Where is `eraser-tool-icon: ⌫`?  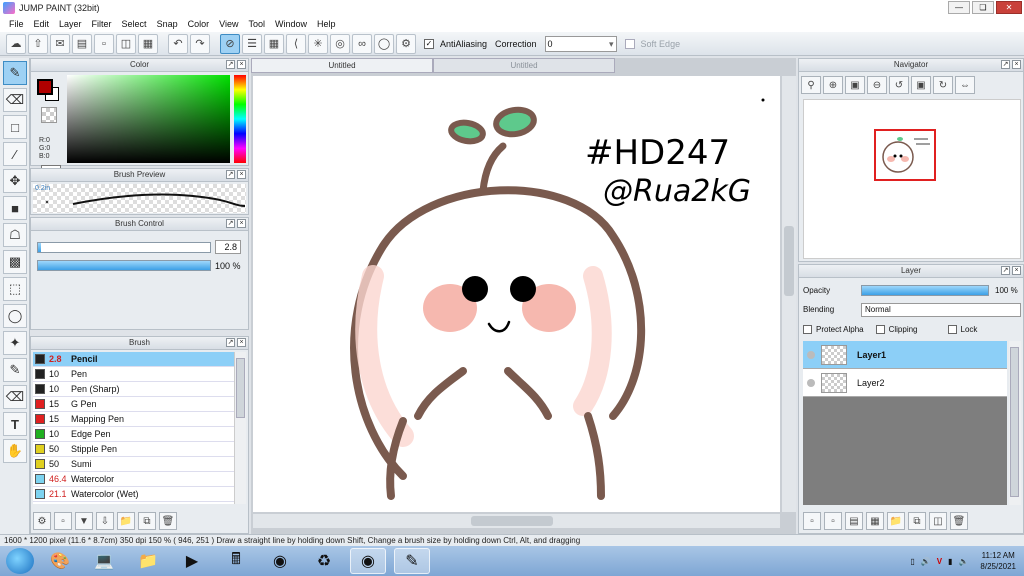
eraser-tool-icon: ⌫ is located at coordinates (15, 100).